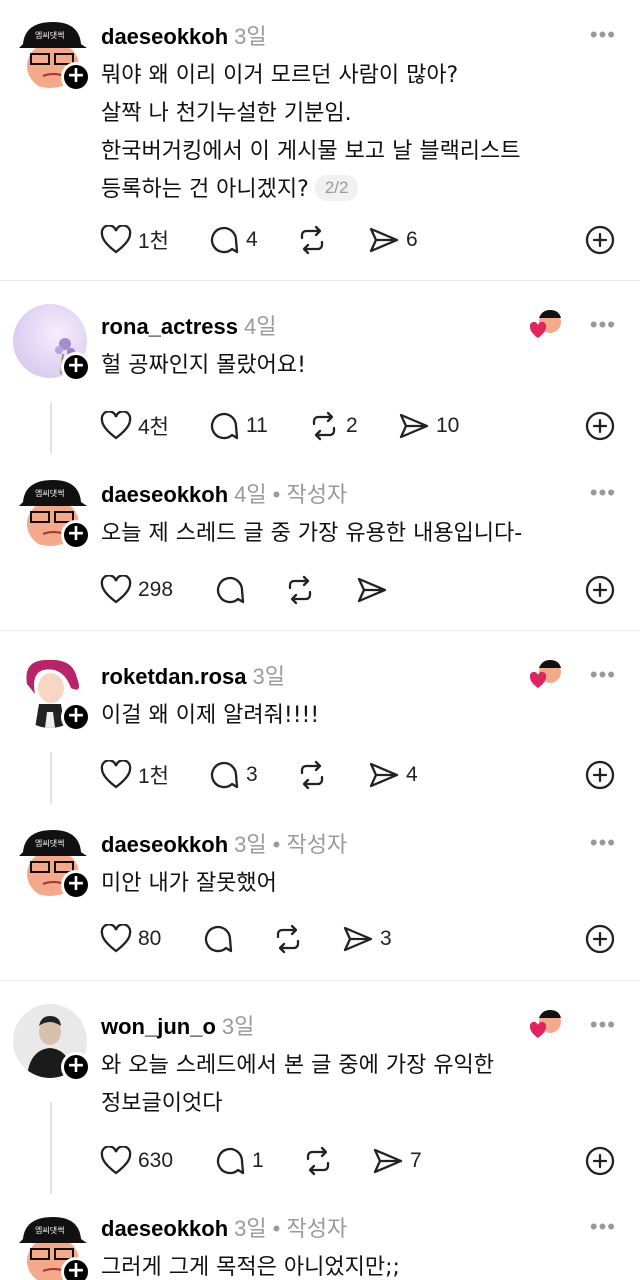 This screenshot has width=640, height=1280. What do you see at coordinates (320, 280) in the screenshot?
I see `divider` at bounding box center [320, 280].